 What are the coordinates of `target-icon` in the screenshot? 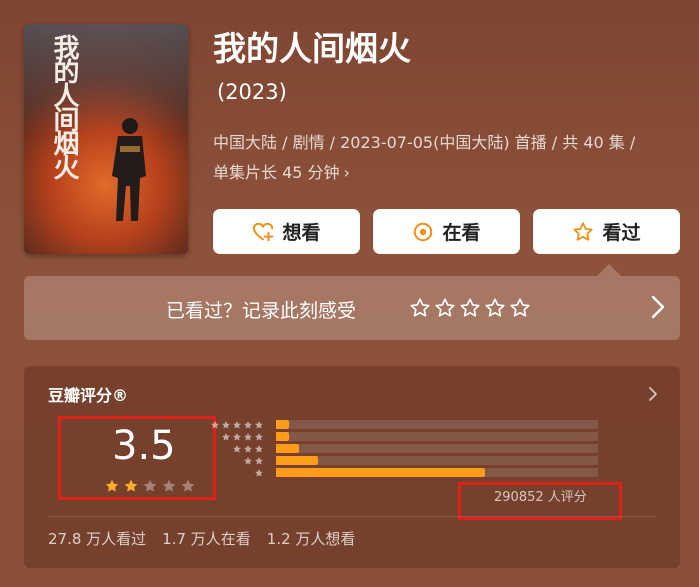 It's located at (423, 231).